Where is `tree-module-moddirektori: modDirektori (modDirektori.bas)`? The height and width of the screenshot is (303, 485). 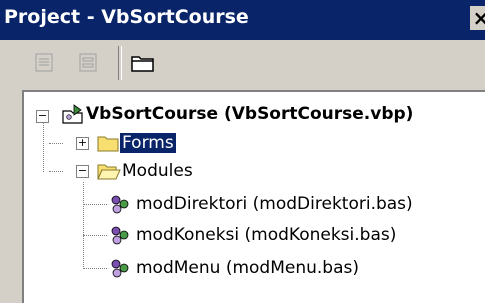
tree-module-moddirektori: modDirektori (modDirektori.bas) is located at coordinates (274, 204).